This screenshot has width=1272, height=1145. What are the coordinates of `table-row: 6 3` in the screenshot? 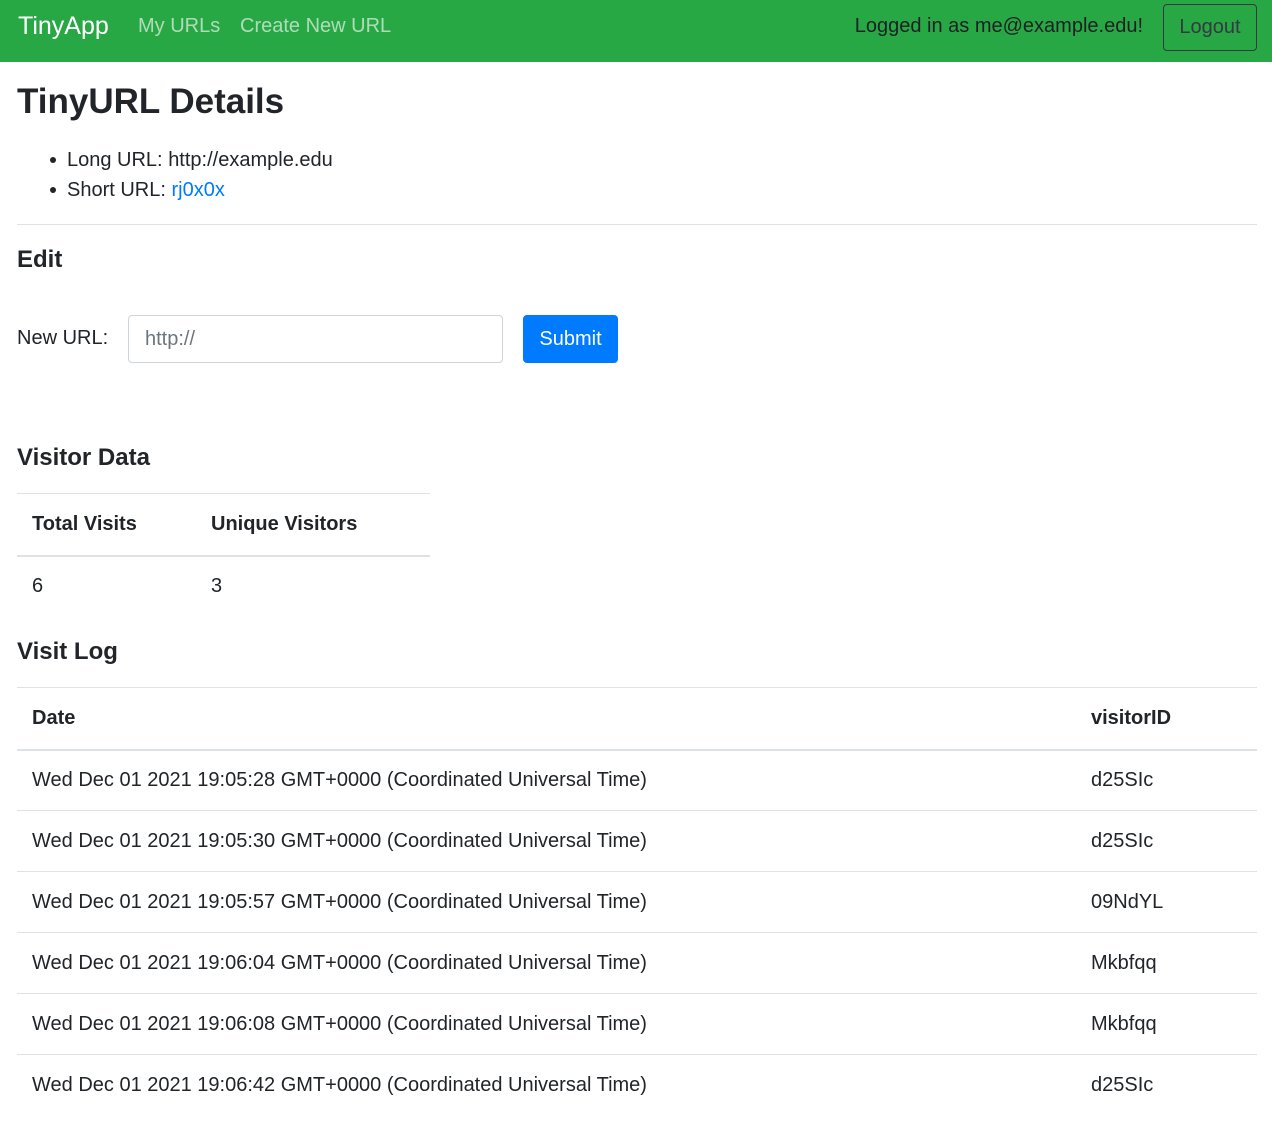 It's located at (223, 586).